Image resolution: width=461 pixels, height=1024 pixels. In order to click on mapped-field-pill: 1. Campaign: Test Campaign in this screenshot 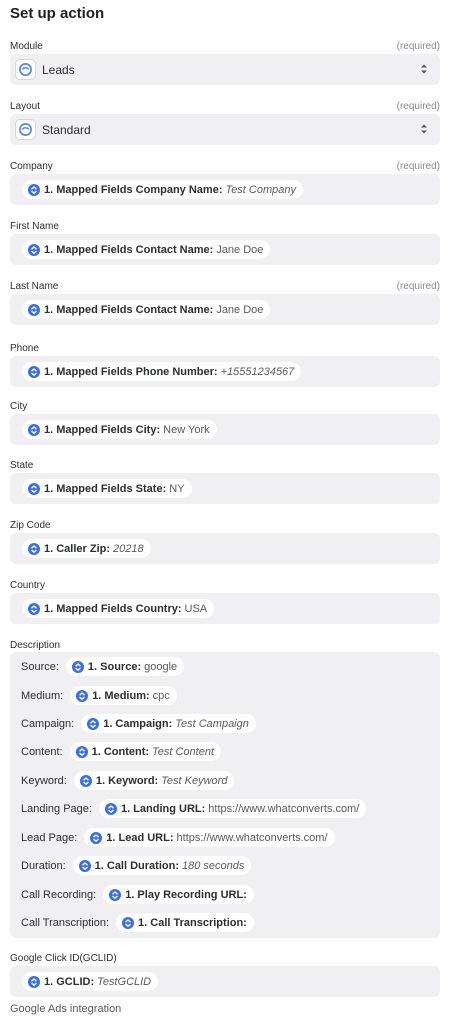, I will do `click(168, 723)`.